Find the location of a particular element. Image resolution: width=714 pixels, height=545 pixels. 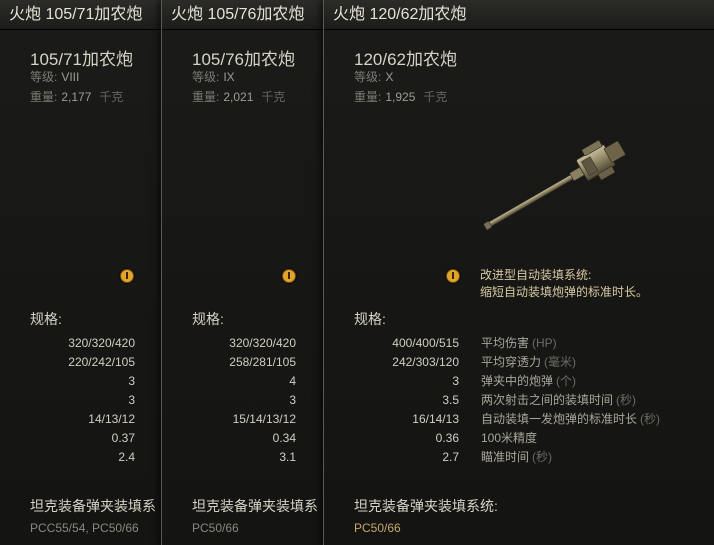

spec-value-row: 0.37 is located at coordinates (123, 438).